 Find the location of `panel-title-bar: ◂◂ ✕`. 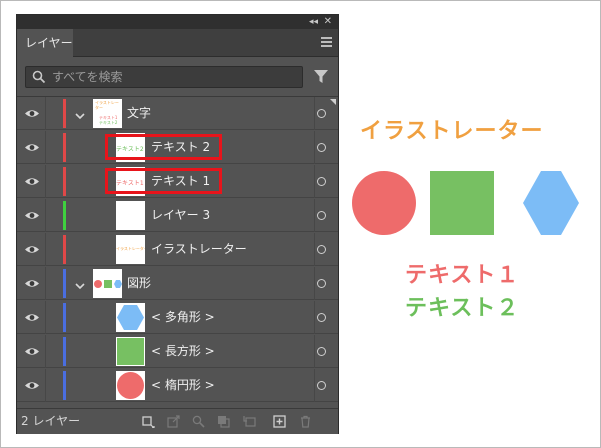

panel-title-bar: ◂◂ ✕ is located at coordinates (177, 22).